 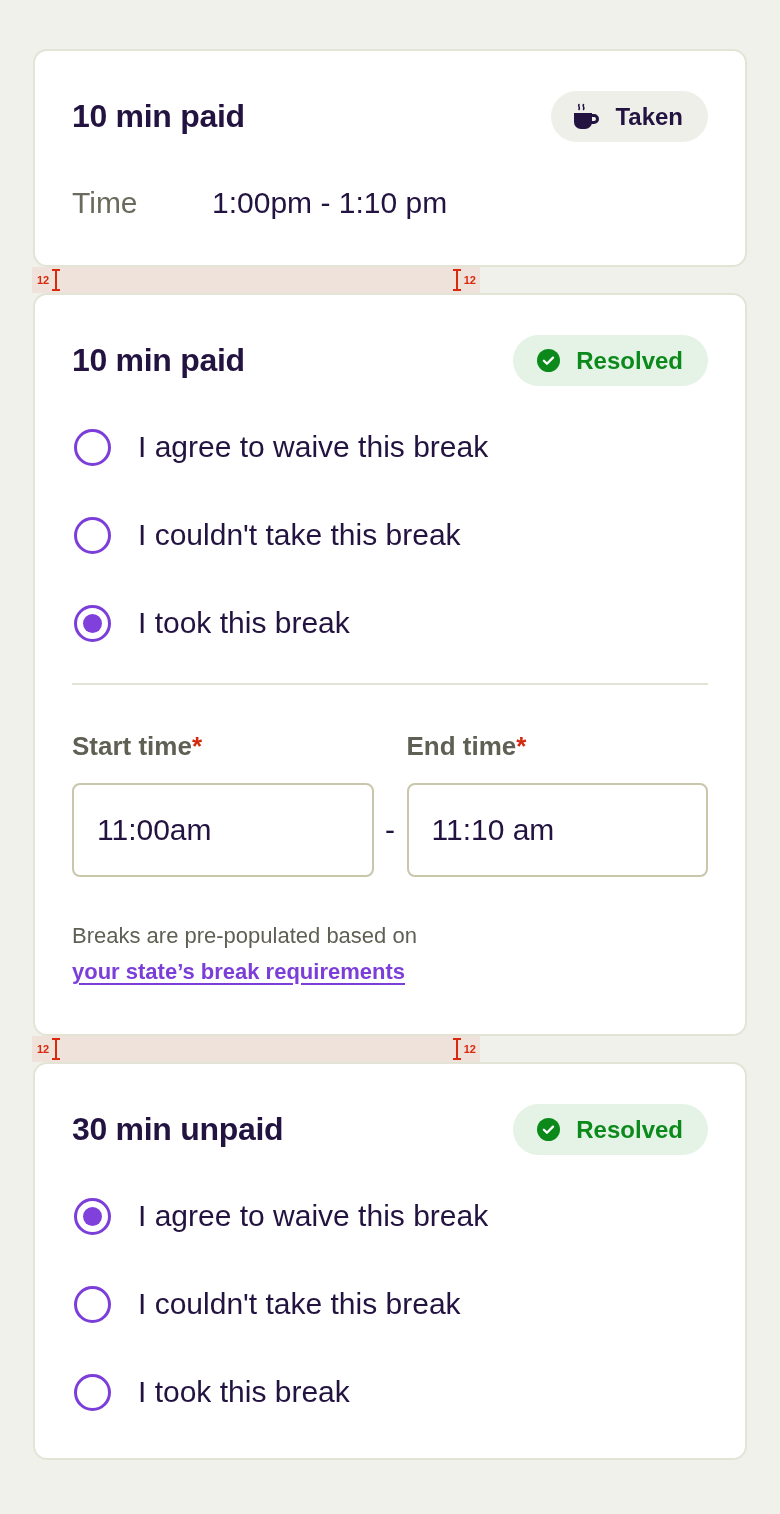 I want to click on helper-text: Breaks are pre-populated based on your state’s break requirements, so click(x=245, y=954).